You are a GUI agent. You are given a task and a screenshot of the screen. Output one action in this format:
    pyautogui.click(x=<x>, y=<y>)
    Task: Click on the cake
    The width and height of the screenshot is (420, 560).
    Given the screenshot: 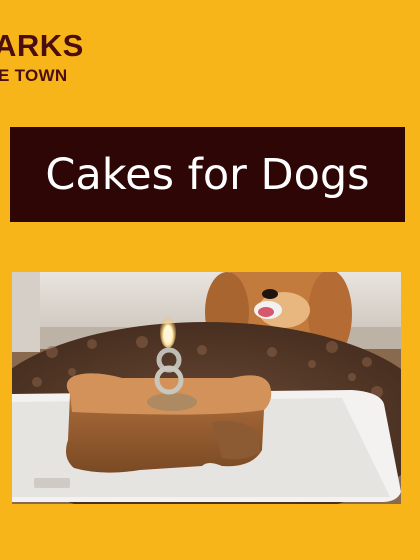 What is the action you would take?
    pyautogui.click(x=169, y=423)
    